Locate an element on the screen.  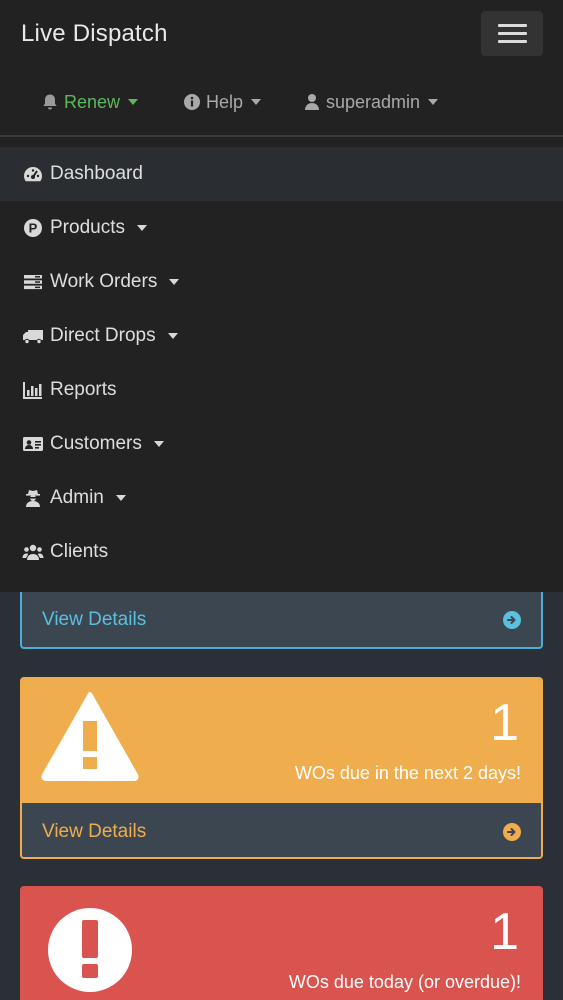
wo-due-text: WOs due today (or overdue)! is located at coordinates (404, 982).